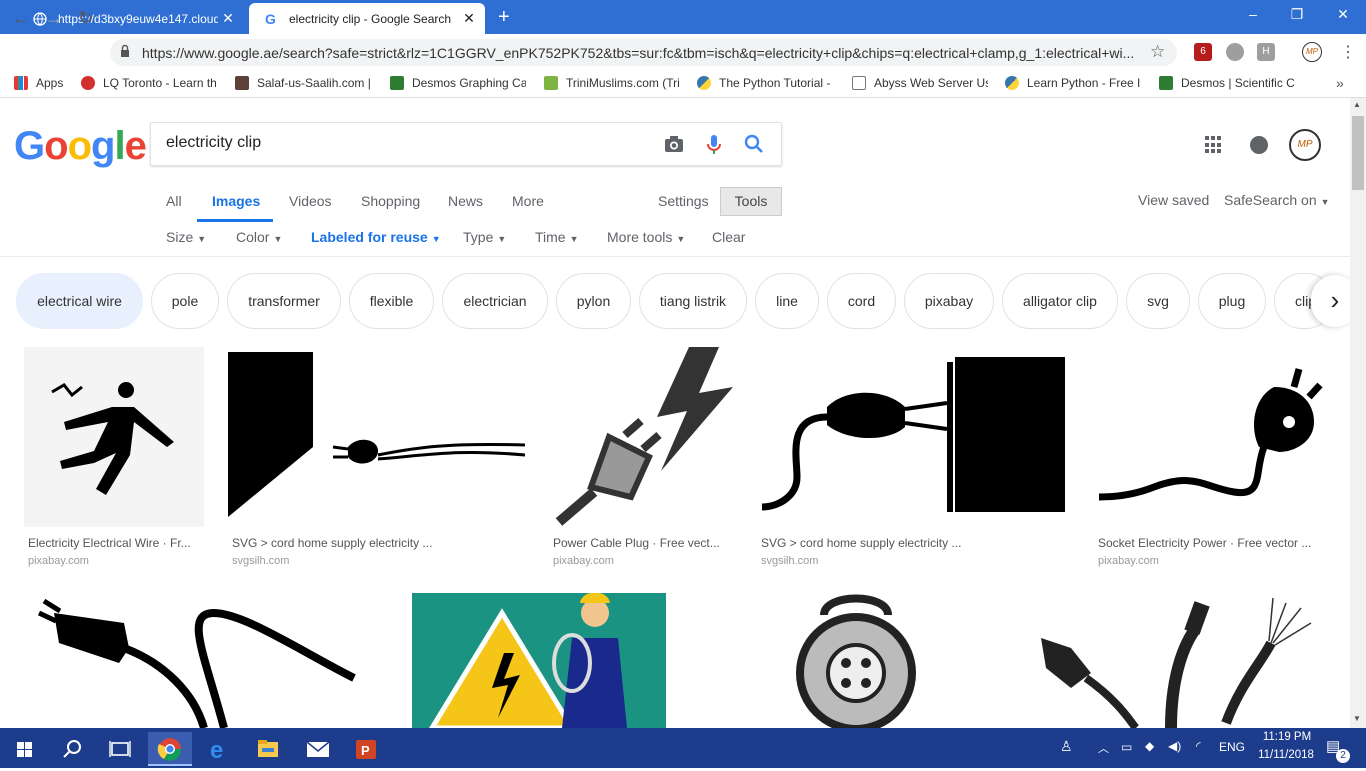  I want to click on maximize-button: ❐, so click(1297, 14).